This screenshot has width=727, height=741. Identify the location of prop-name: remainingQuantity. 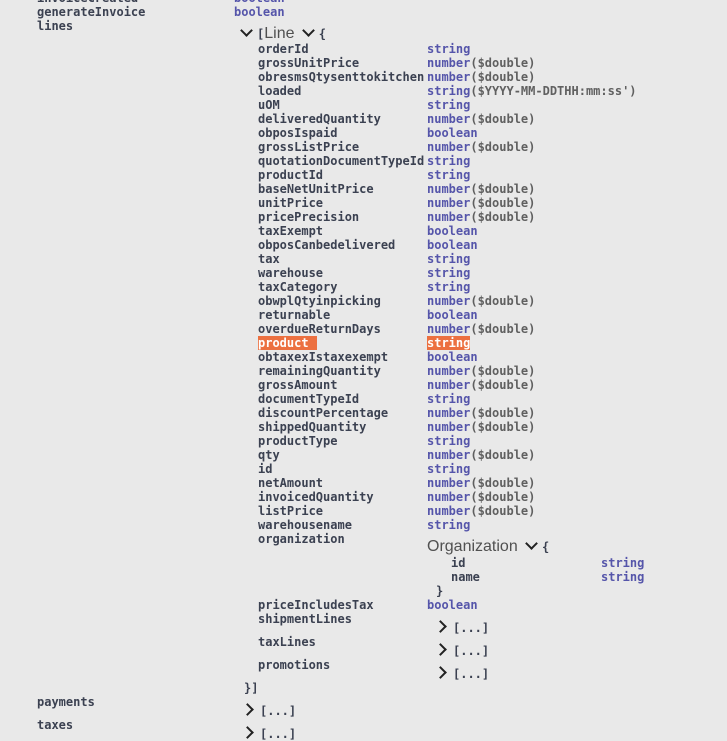
(319, 371).